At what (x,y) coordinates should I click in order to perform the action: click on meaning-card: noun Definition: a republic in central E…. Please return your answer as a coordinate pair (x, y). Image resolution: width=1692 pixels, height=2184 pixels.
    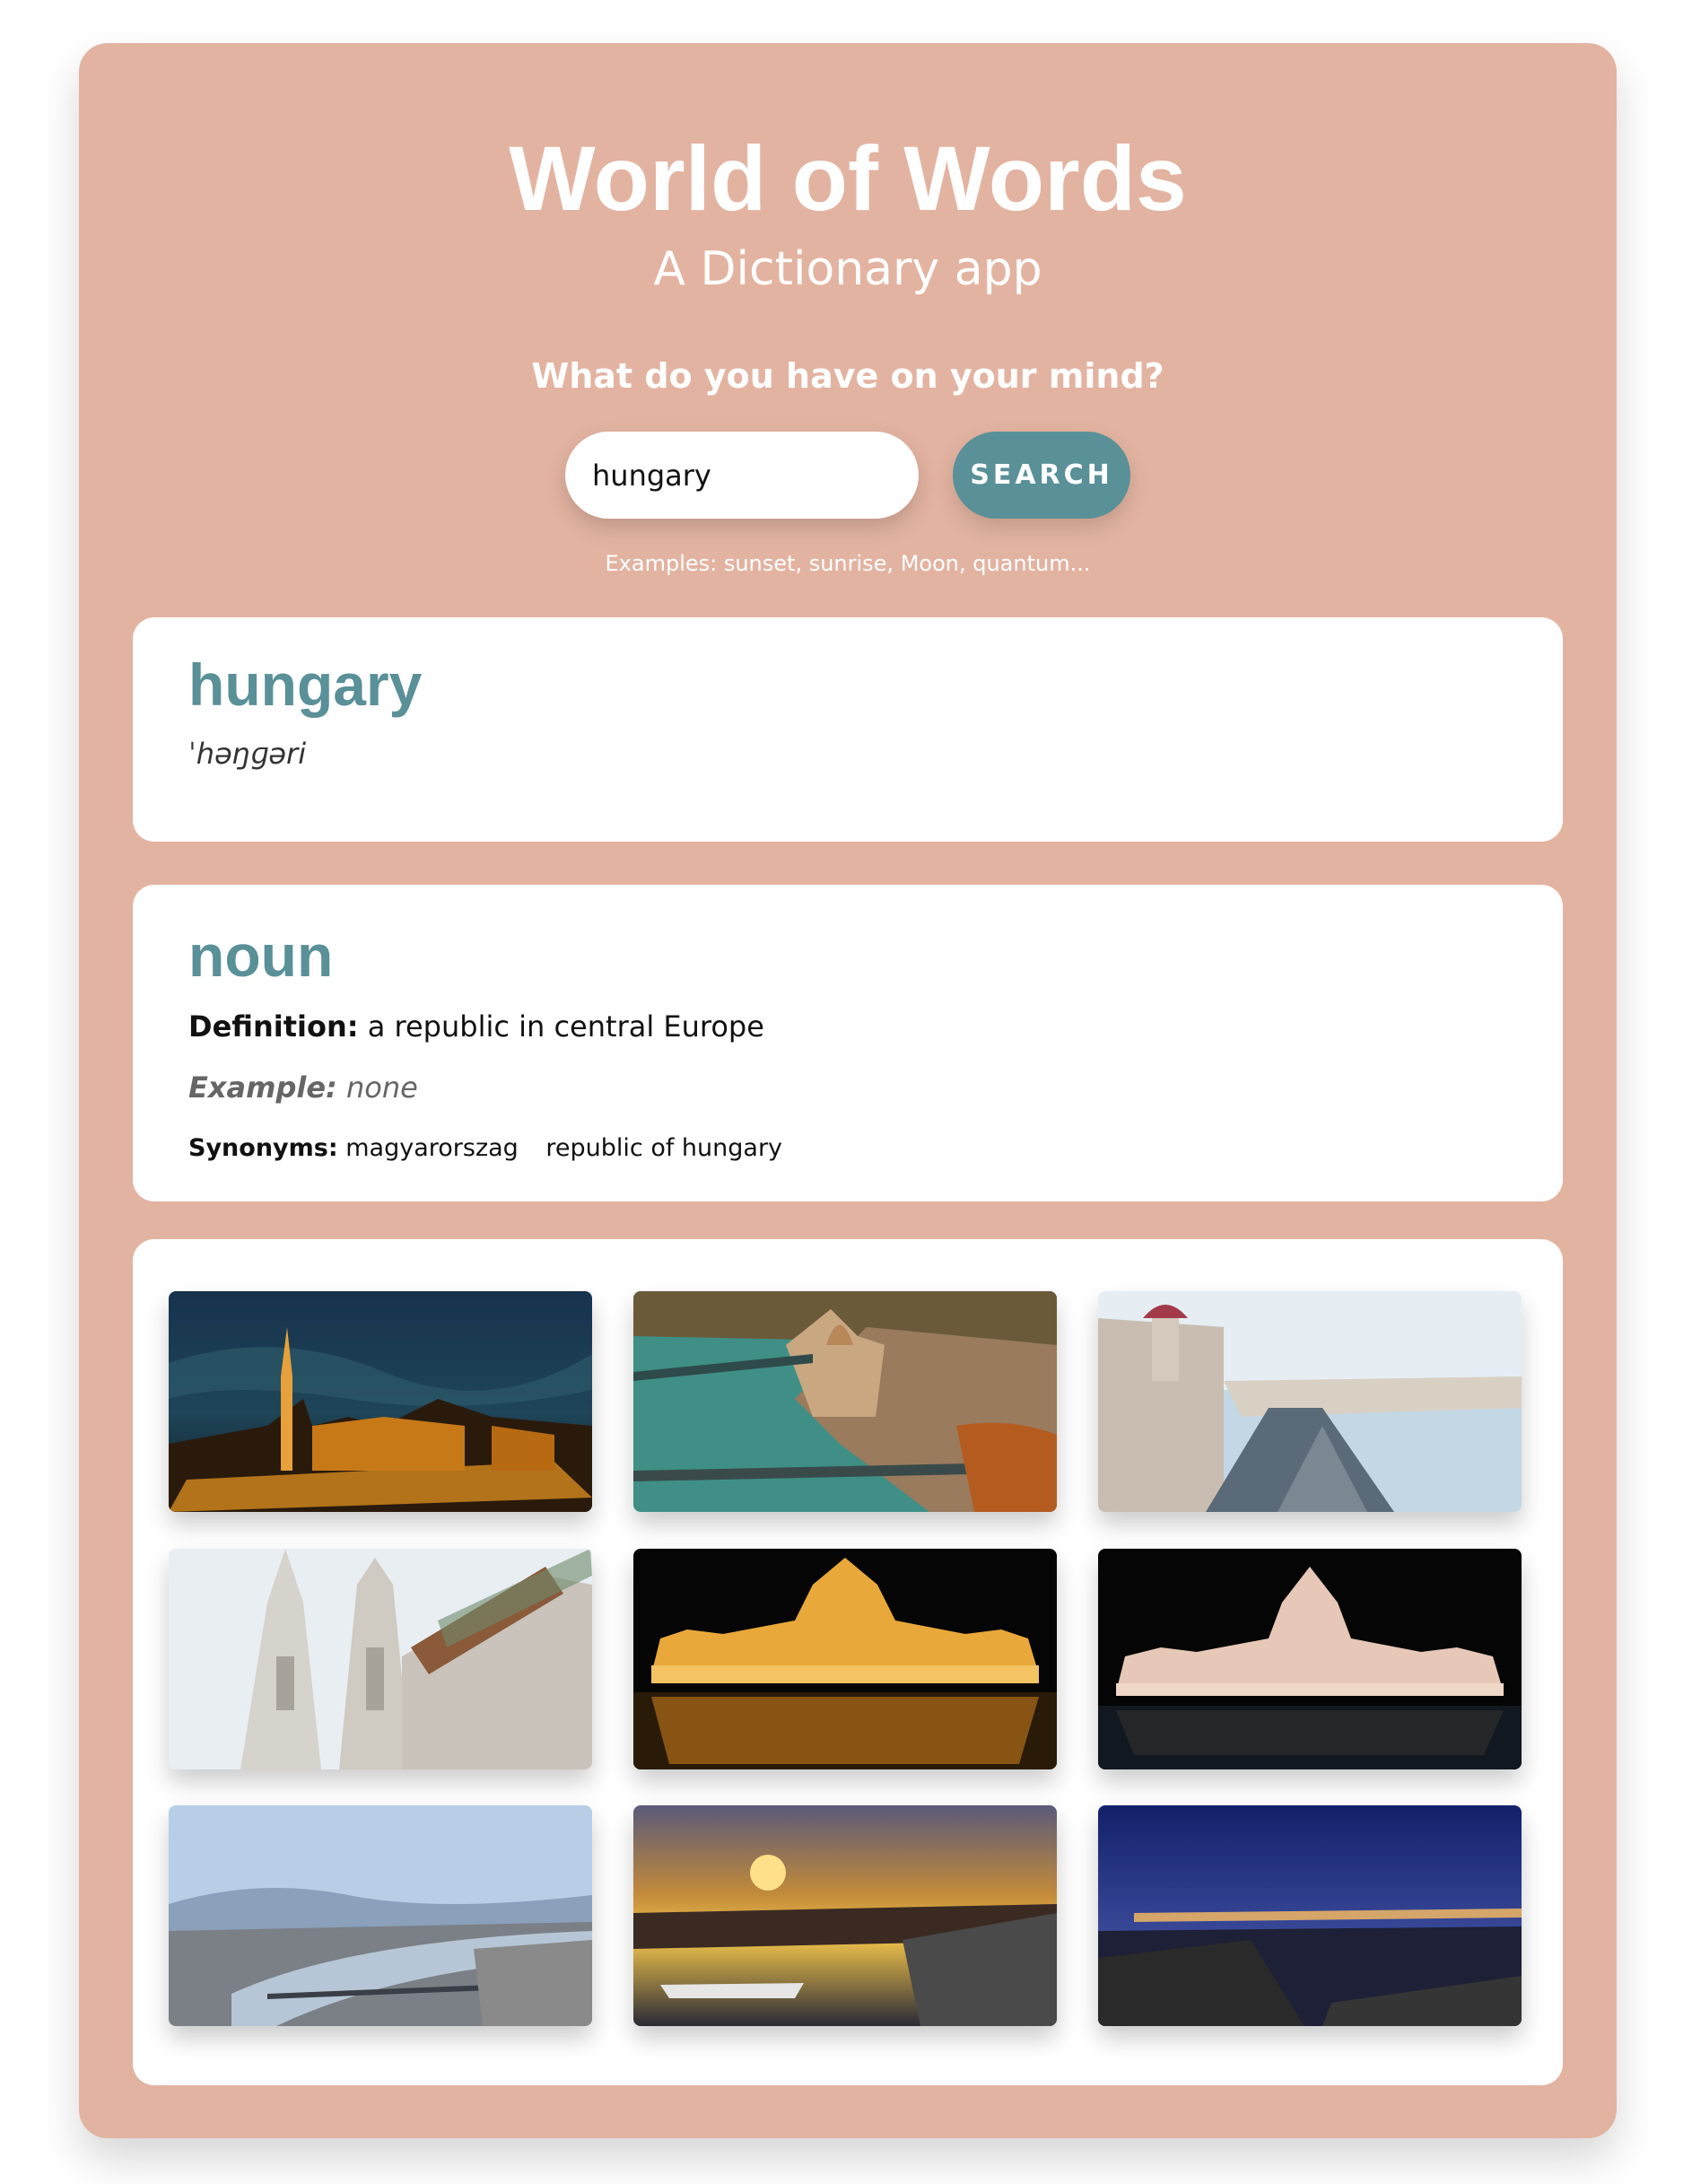
    Looking at the image, I should click on (848, 1043).